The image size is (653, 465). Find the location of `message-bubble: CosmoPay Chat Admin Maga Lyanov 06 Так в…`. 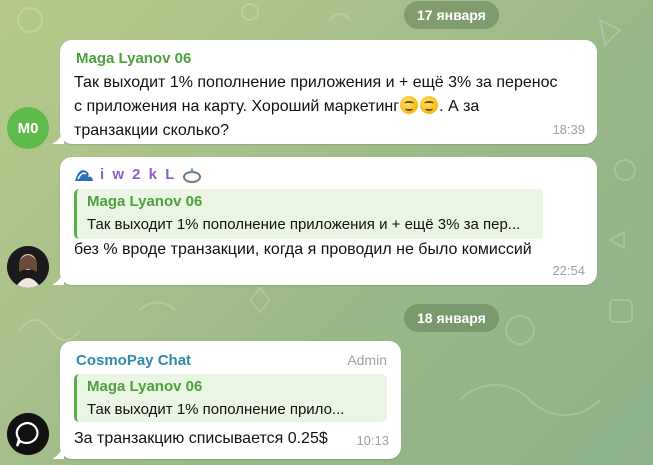

message-bubble: CosmoPay Chat Admin Maga Lyanov 06 Так в… is located at coordinates (226, 400).